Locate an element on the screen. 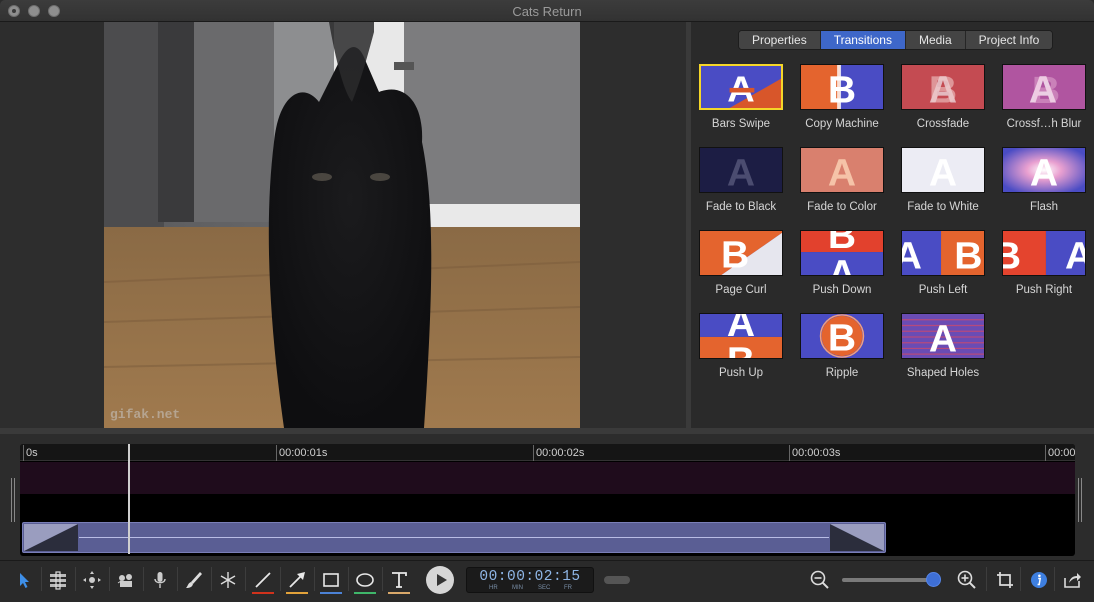 Image resolution: width=1094 pixels, height=602 pixels. transition-shaped-holes: A Shaped Holes is located at coordinates (944, 348).